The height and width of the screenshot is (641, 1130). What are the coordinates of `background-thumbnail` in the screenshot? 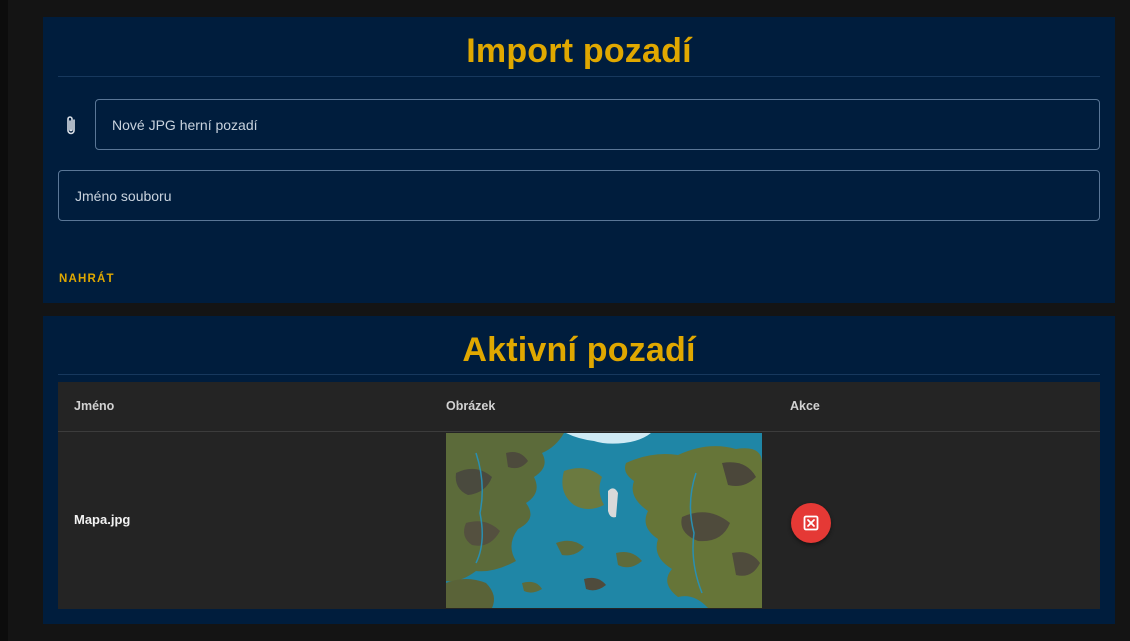 It's located at (604, 520).